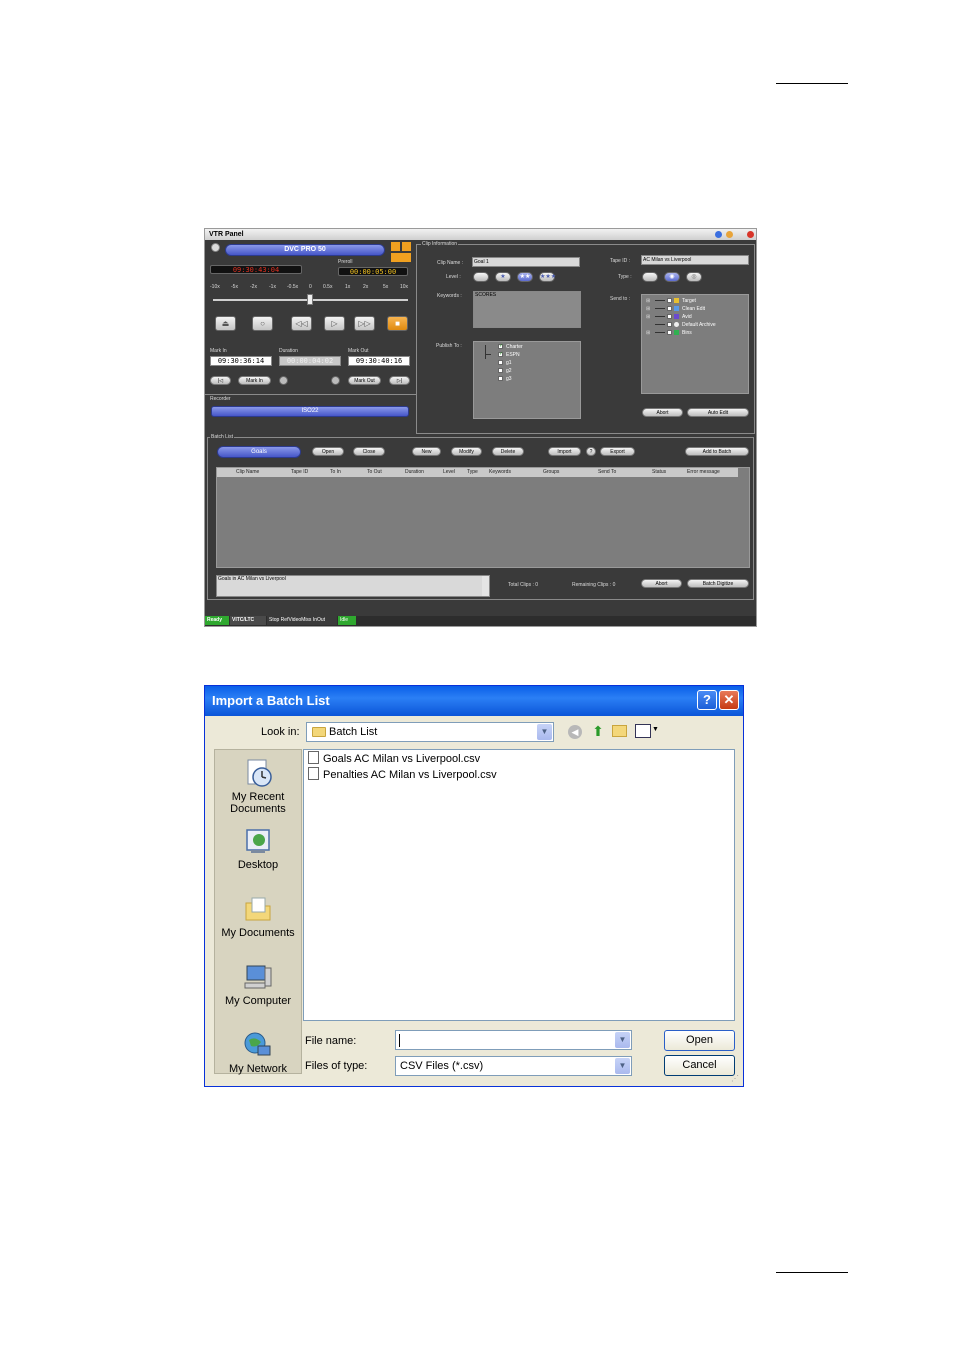  I want to click on clip-name-input: Goal 1, so click(526, 262).